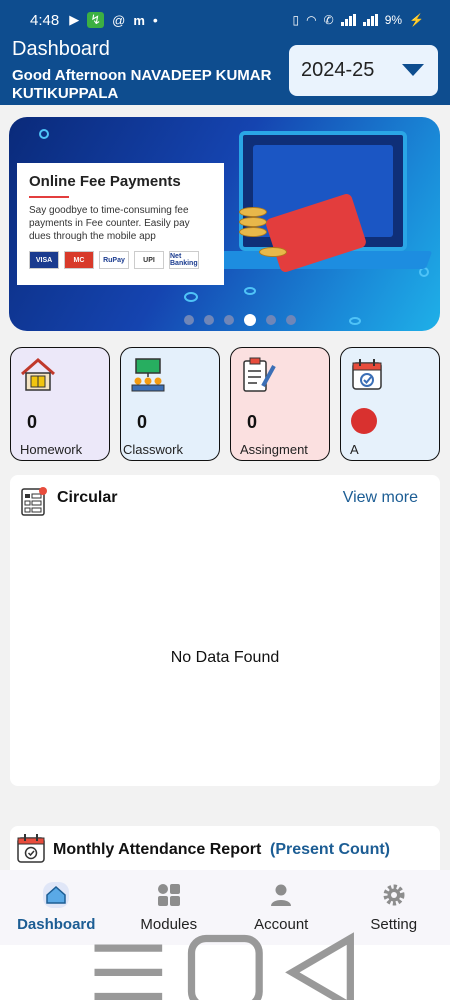  I want to click on system-nav-bar, so click(225, 966).